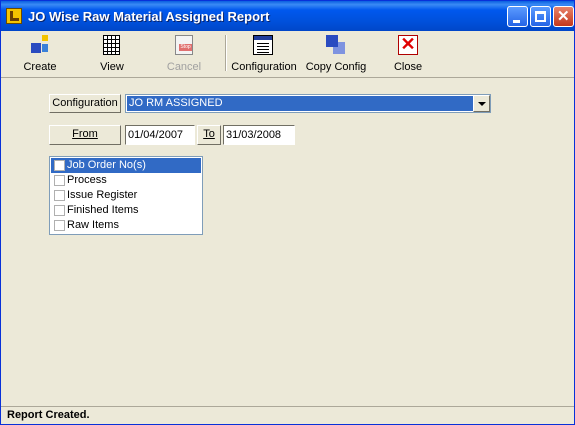 This screenshot has height=425, width=575. I want to click on minimize-icon, so click(516, 21).